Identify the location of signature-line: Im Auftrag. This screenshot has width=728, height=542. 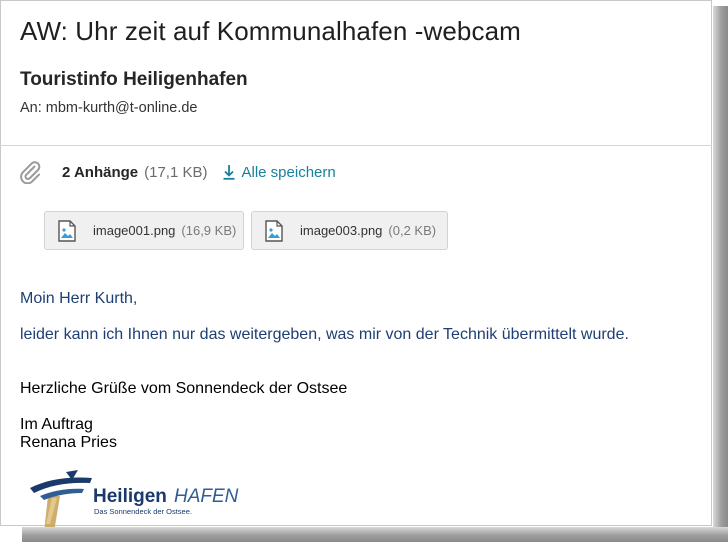
(56, 424).